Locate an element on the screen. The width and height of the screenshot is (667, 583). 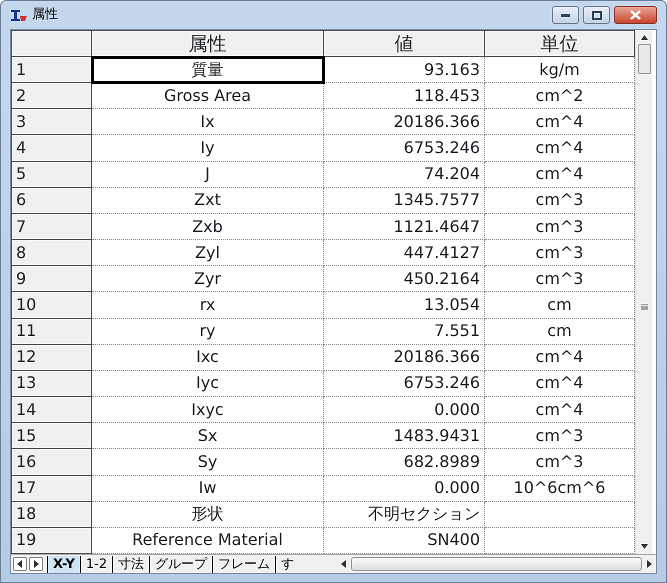
value-cell: 不明セクション is located at coordinates (404, 514).